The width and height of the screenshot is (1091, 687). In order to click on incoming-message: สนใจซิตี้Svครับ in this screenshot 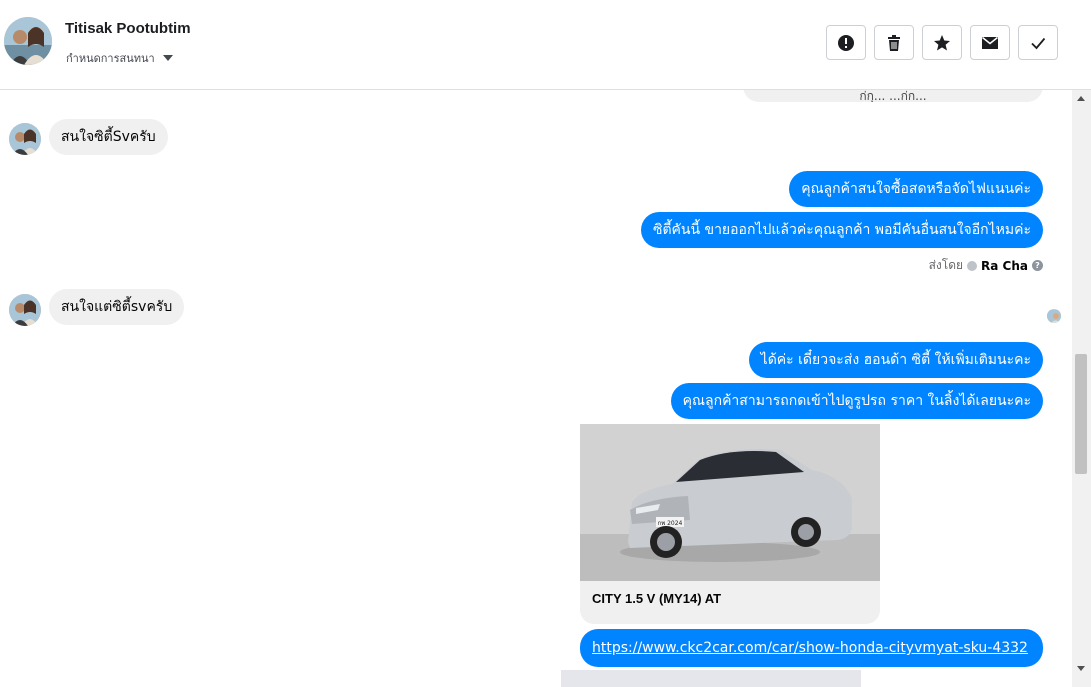, I will do `click(108, 137)`.